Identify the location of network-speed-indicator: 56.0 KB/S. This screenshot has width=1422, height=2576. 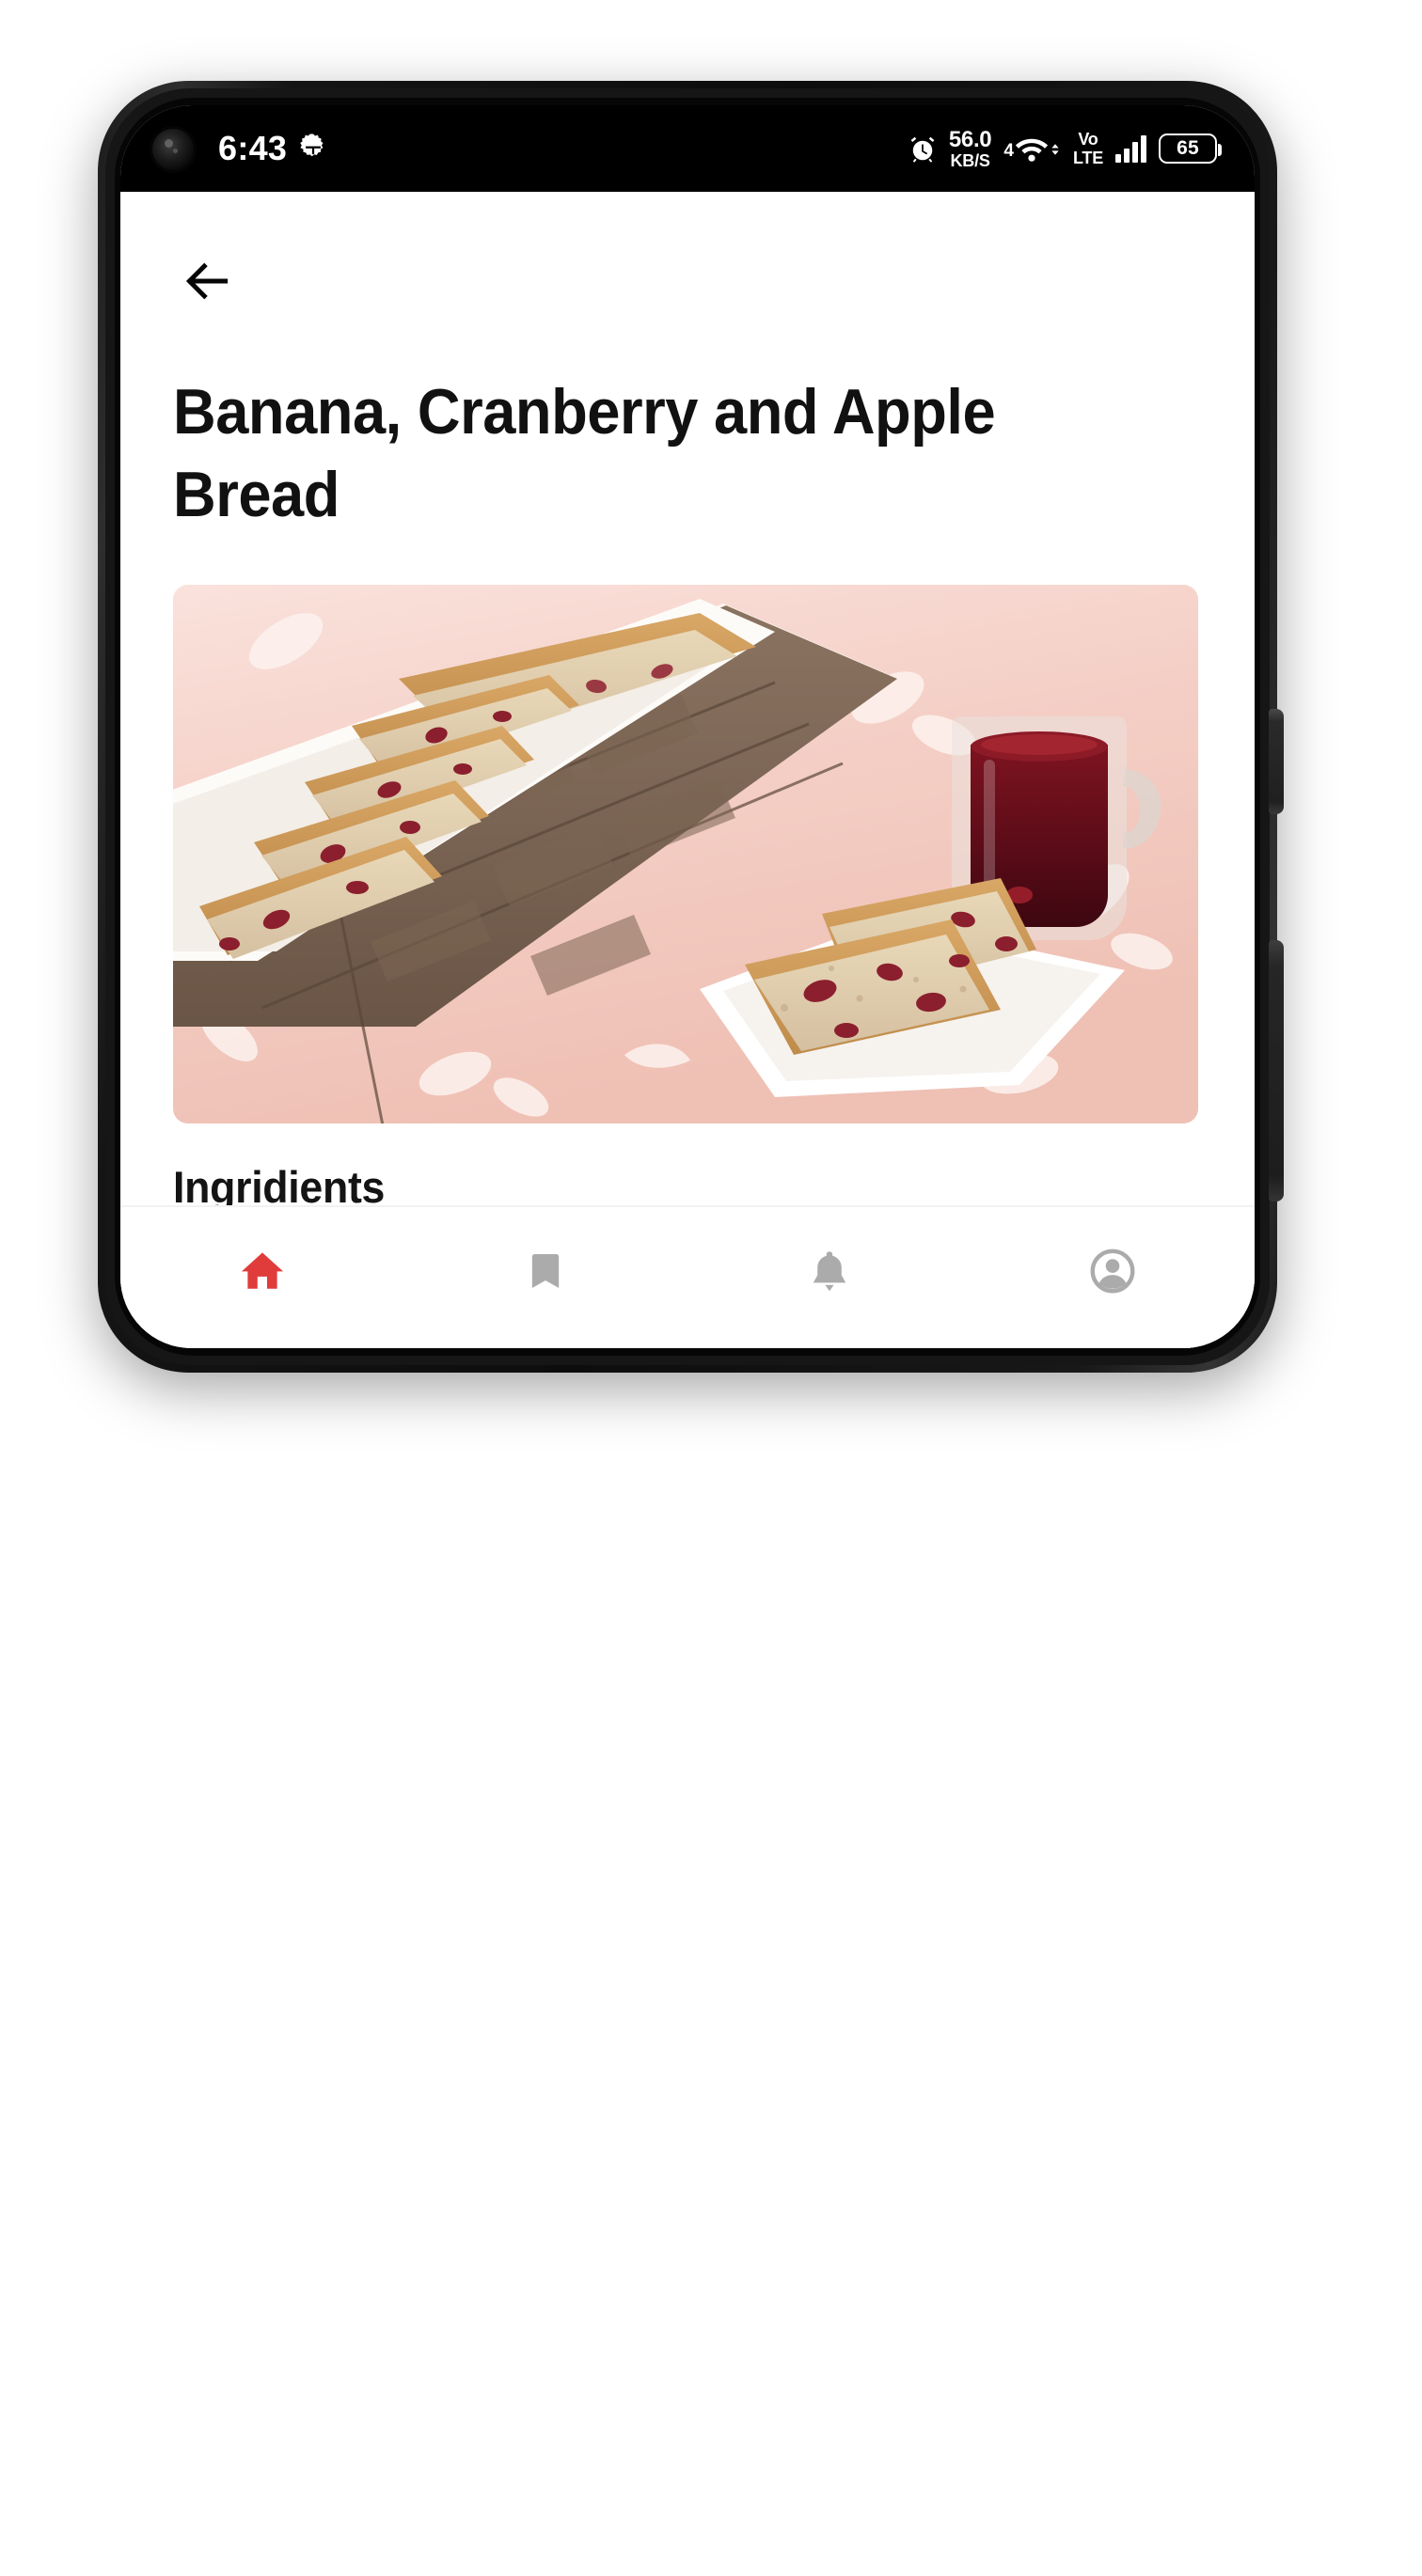
(970, 148).